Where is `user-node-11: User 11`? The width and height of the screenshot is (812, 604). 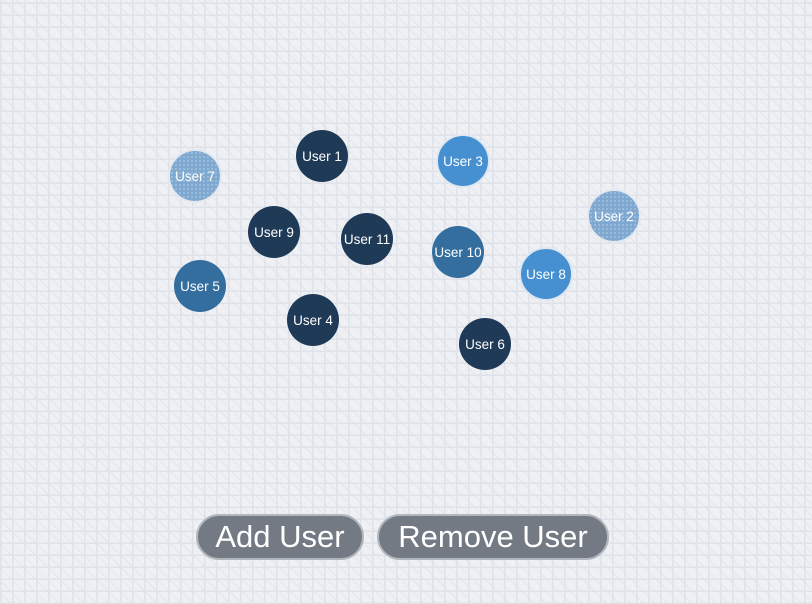 user-node-11: User 11 is located at coordinates (367, 239).